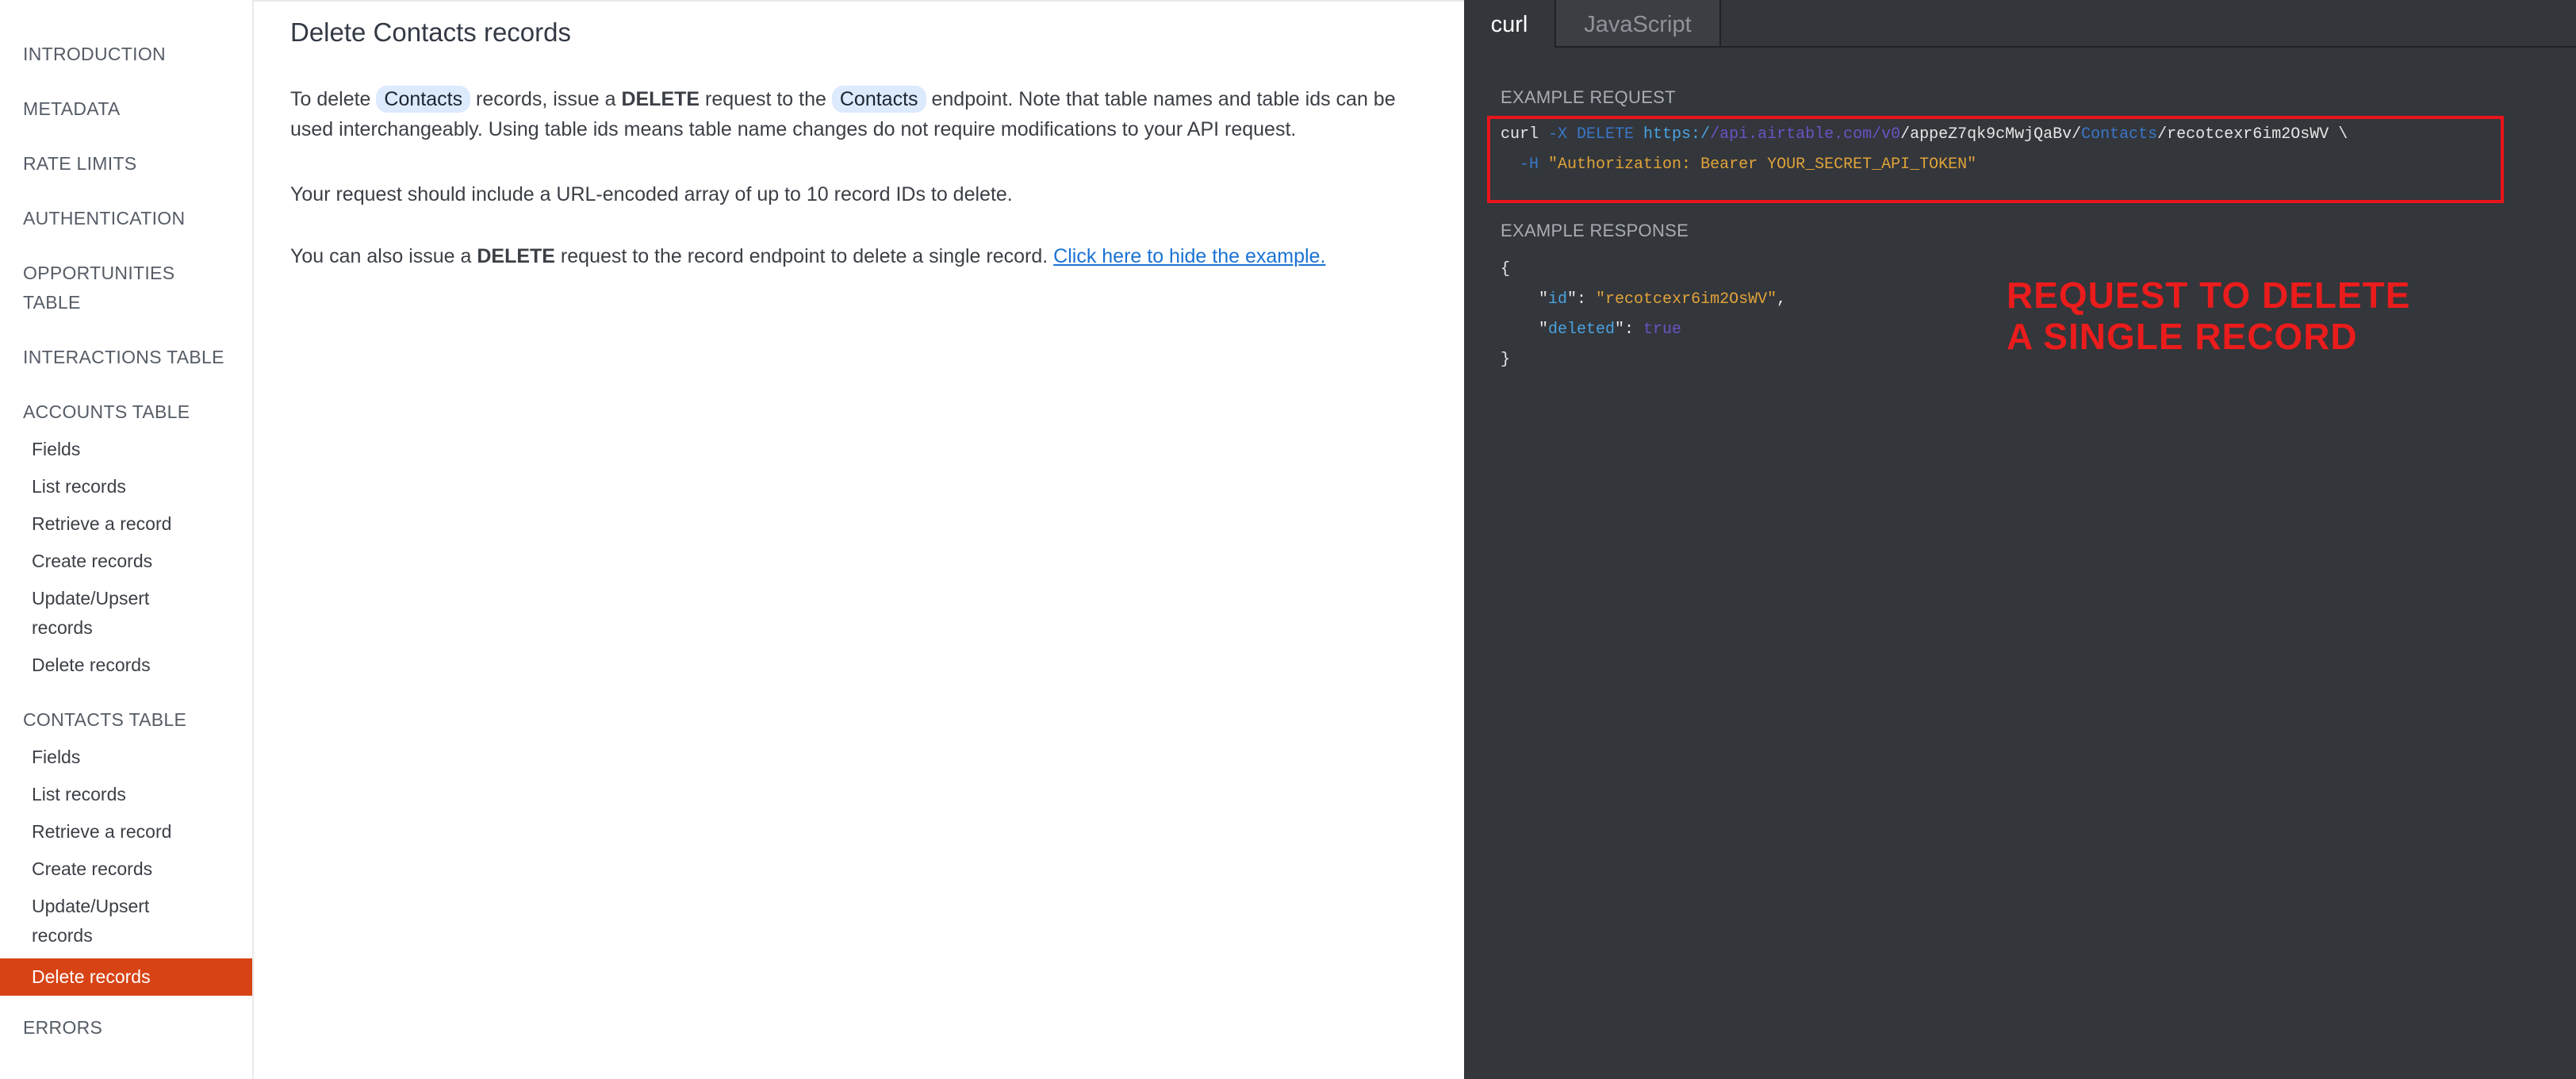 This screenshot has height=1079, width=2576. I want to click on sidebar-subitem-accounts-create-records: Create records, so click(126, 561).